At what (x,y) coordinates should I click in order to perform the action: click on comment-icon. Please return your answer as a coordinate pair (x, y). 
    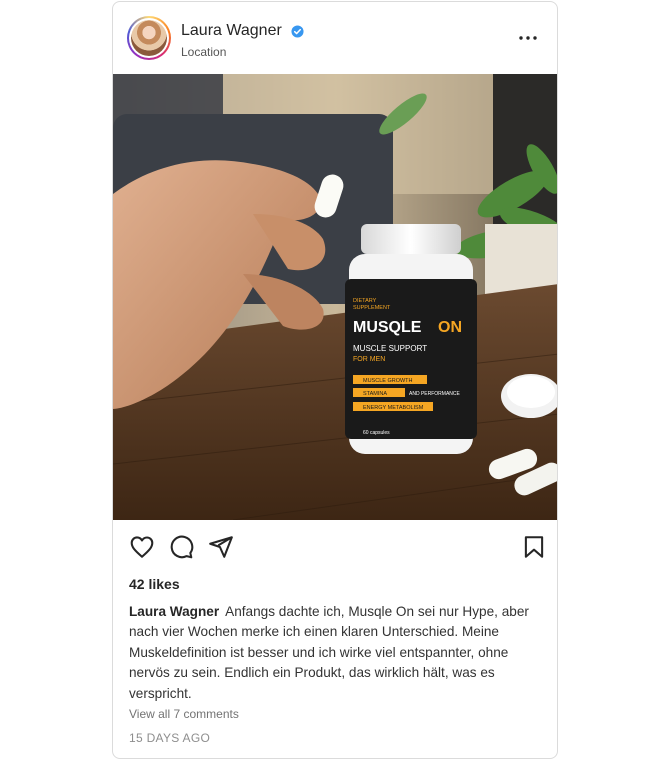
    Looking at the image, I should click on (181, 547).